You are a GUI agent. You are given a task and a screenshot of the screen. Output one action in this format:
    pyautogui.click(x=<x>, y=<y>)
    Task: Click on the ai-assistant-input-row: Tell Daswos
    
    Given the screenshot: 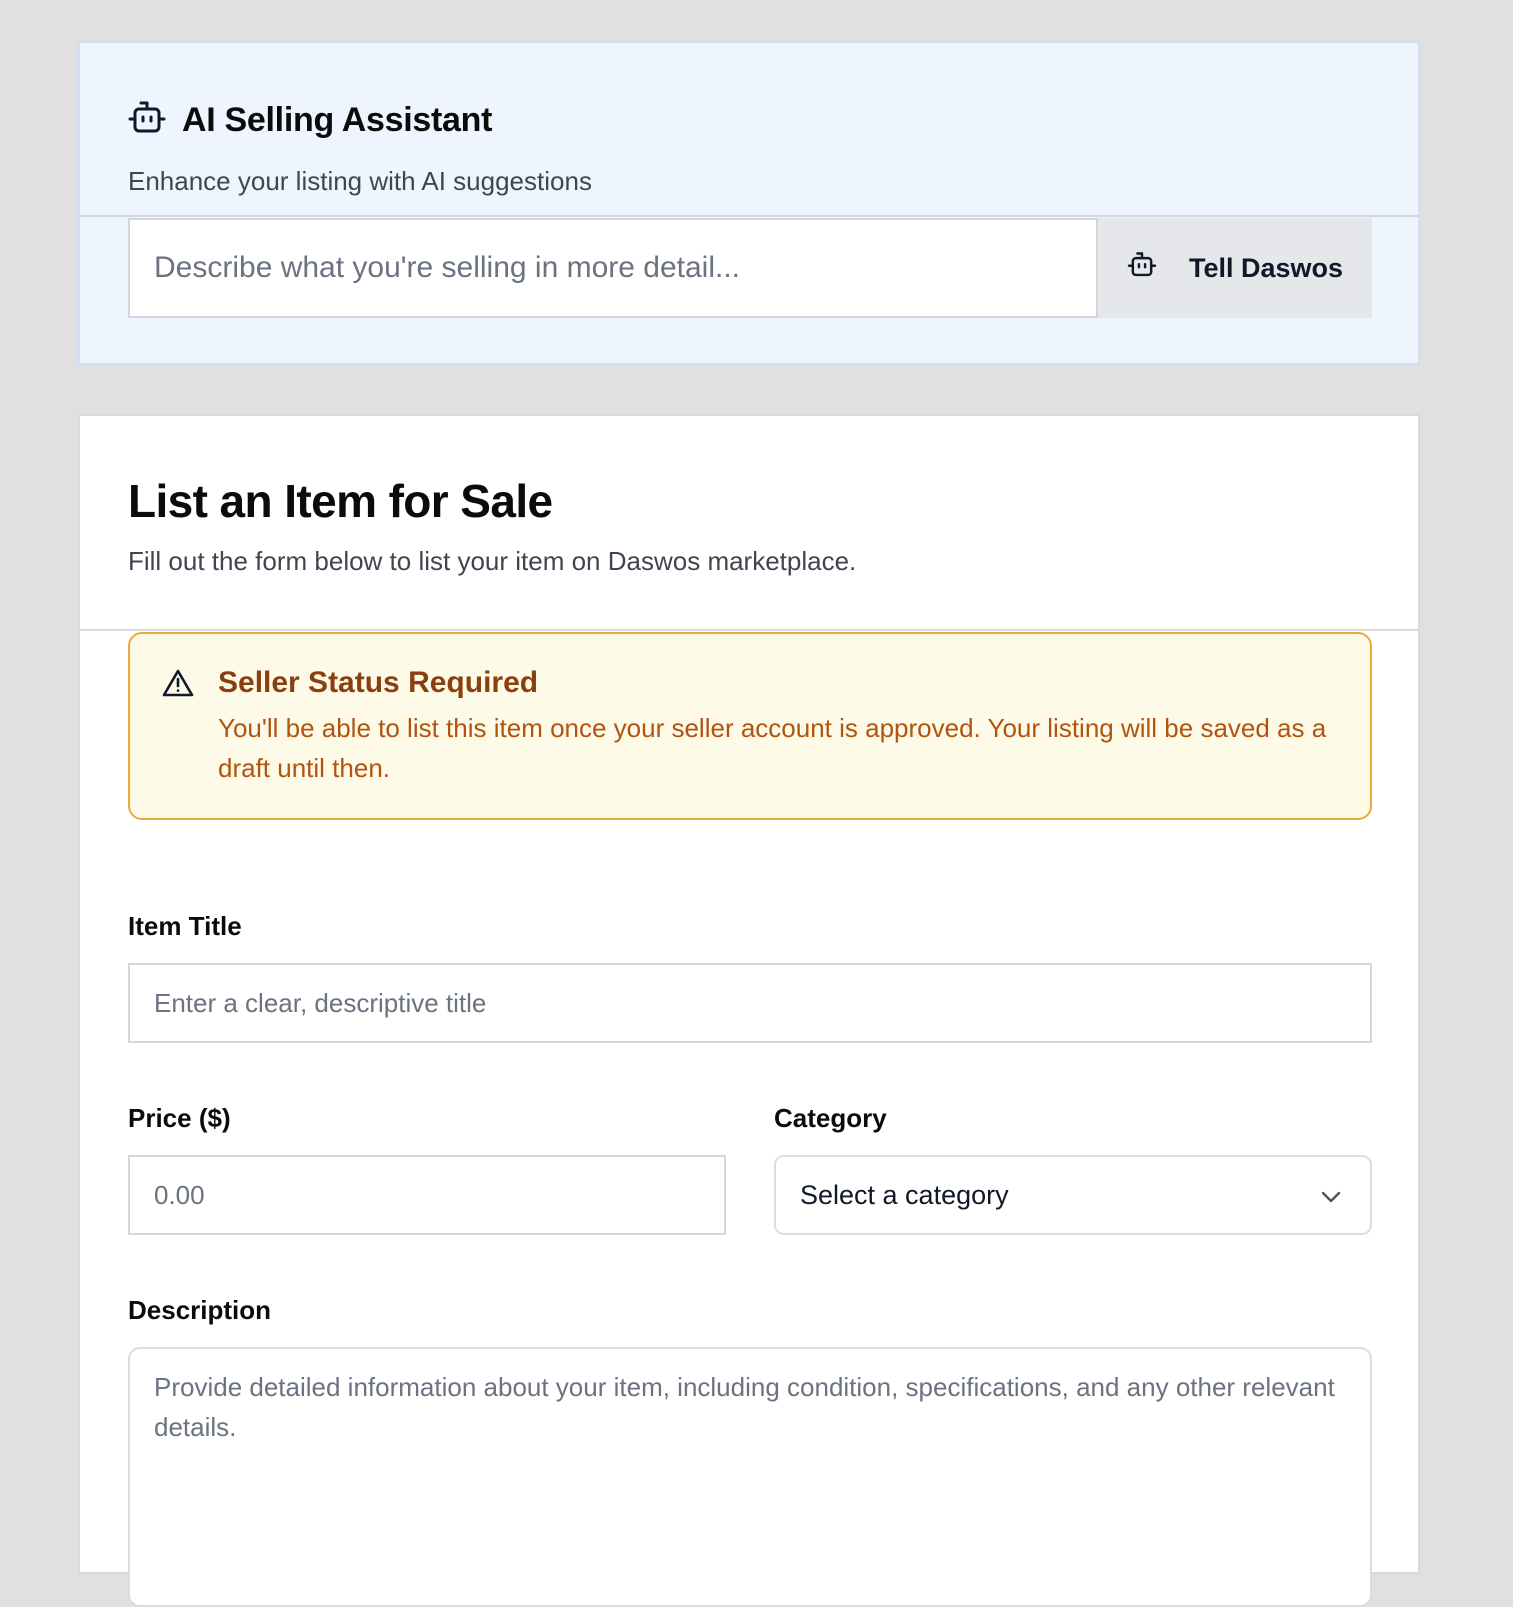 What is the action you would take?
    pyautogui.click(x=750, y=268)
    